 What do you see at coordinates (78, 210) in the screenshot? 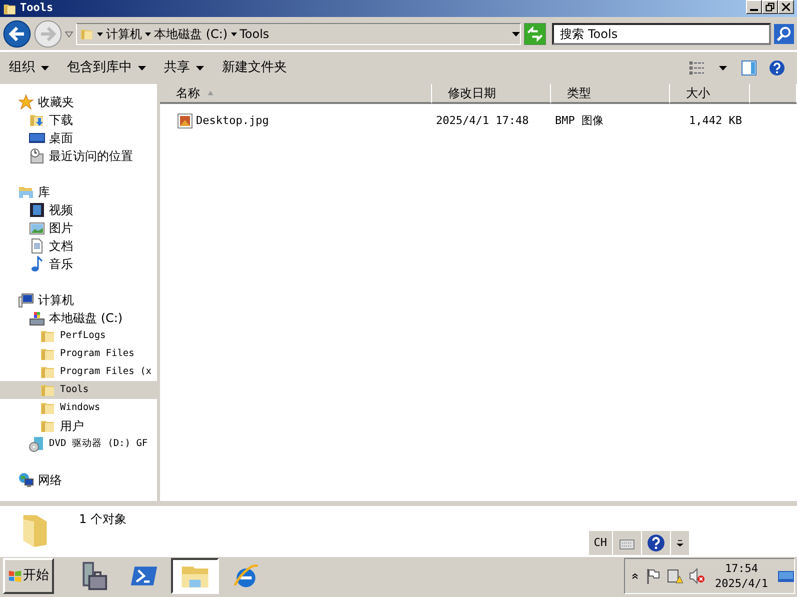
I see `tree-item: 视频` at bounding box center [78, 210].